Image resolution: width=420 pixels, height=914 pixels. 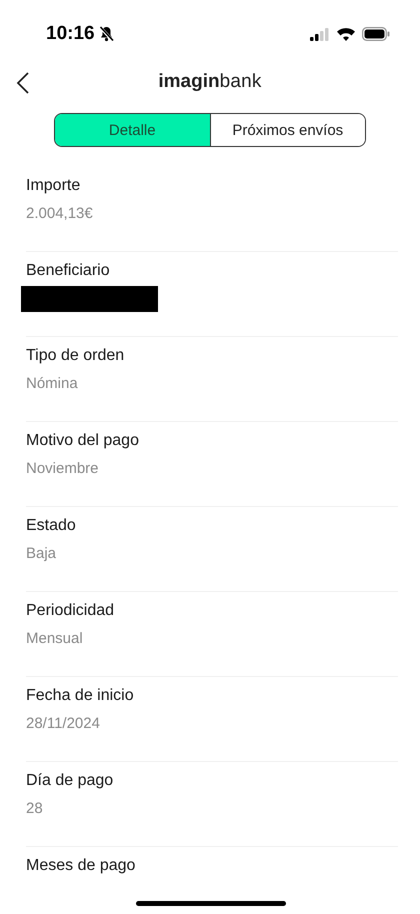 I want to click on field-label: Motivo del pago, so click(x=83, y=441).